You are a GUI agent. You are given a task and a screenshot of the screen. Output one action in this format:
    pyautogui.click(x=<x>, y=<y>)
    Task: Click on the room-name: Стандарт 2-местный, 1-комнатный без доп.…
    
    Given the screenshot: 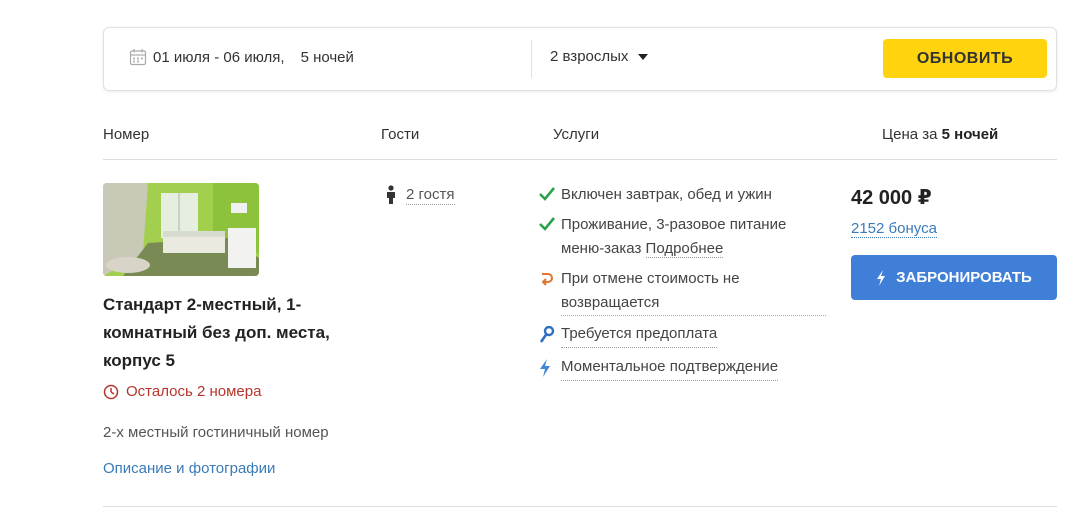 What is the action you would take?
    pyautogui.click(x=216, y=332)
    